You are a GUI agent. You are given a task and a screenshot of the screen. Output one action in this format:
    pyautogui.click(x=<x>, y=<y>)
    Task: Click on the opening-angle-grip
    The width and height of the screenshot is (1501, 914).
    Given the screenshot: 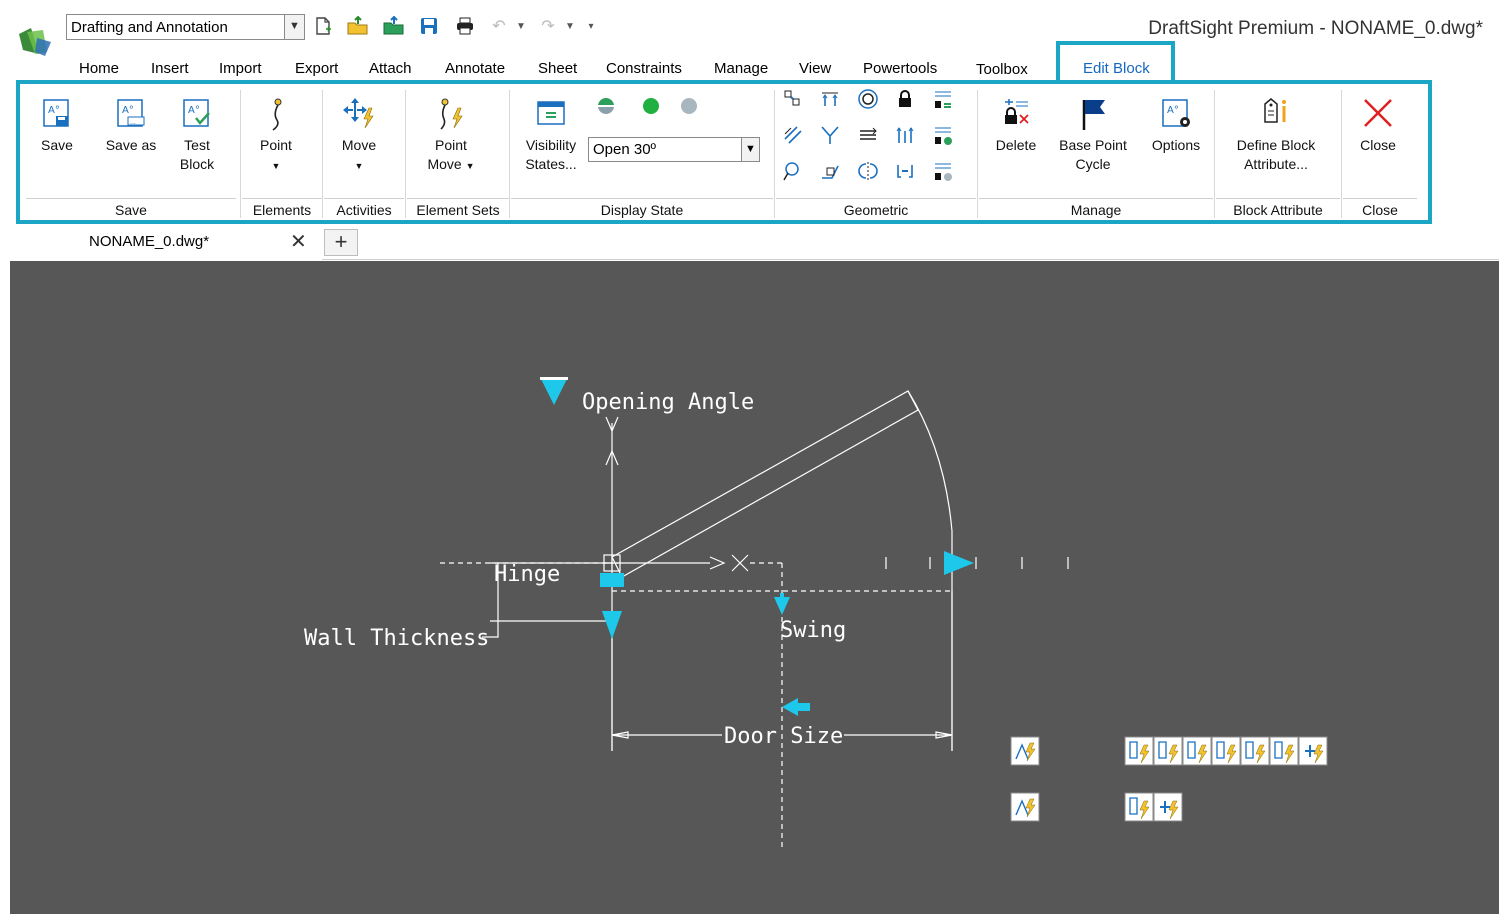 What is the action you would take?
    pyautogui.click(x=554, y=391)
    